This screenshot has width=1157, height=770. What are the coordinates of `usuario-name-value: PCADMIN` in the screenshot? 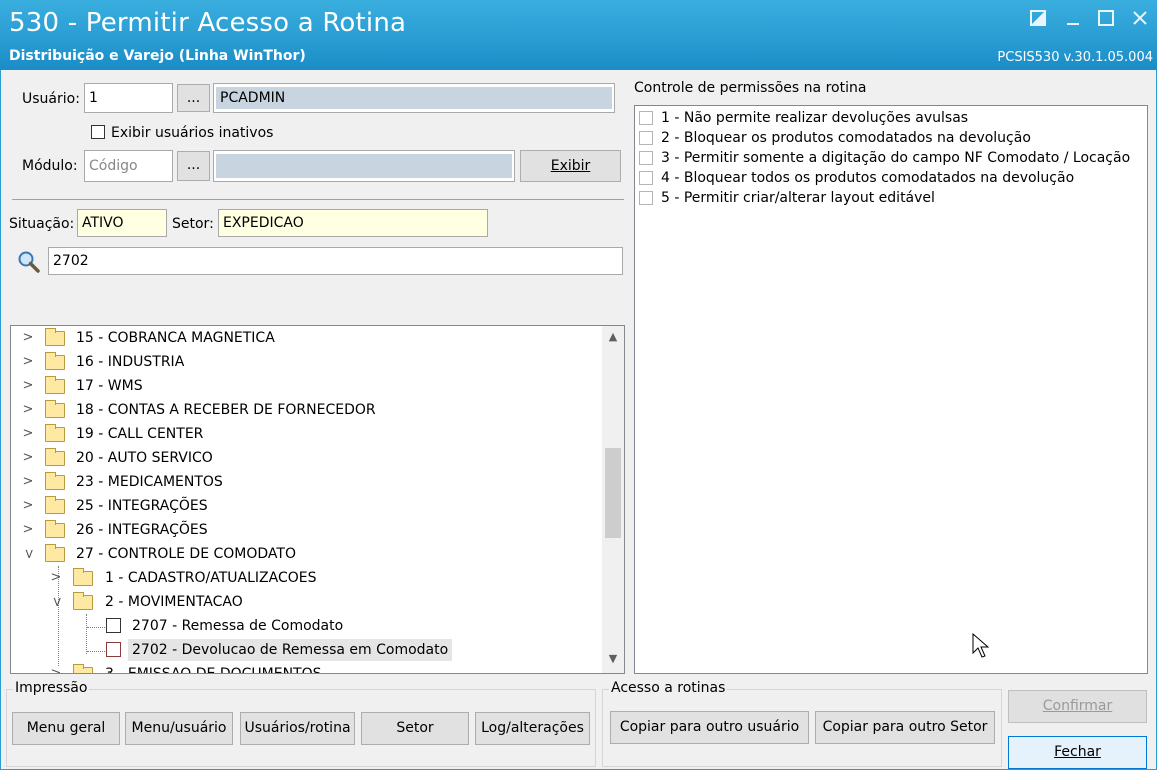 It's located at (253, 98).